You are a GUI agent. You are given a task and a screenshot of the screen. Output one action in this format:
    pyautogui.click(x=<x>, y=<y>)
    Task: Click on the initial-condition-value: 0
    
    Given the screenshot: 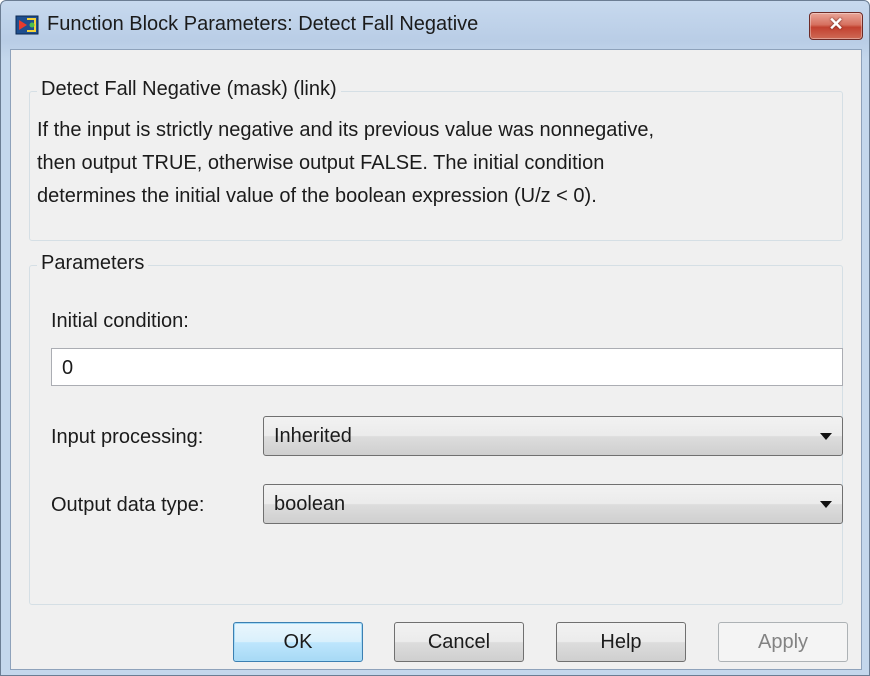 What is the action you would take?
    pyautogui.click(x=68, y=368)
    